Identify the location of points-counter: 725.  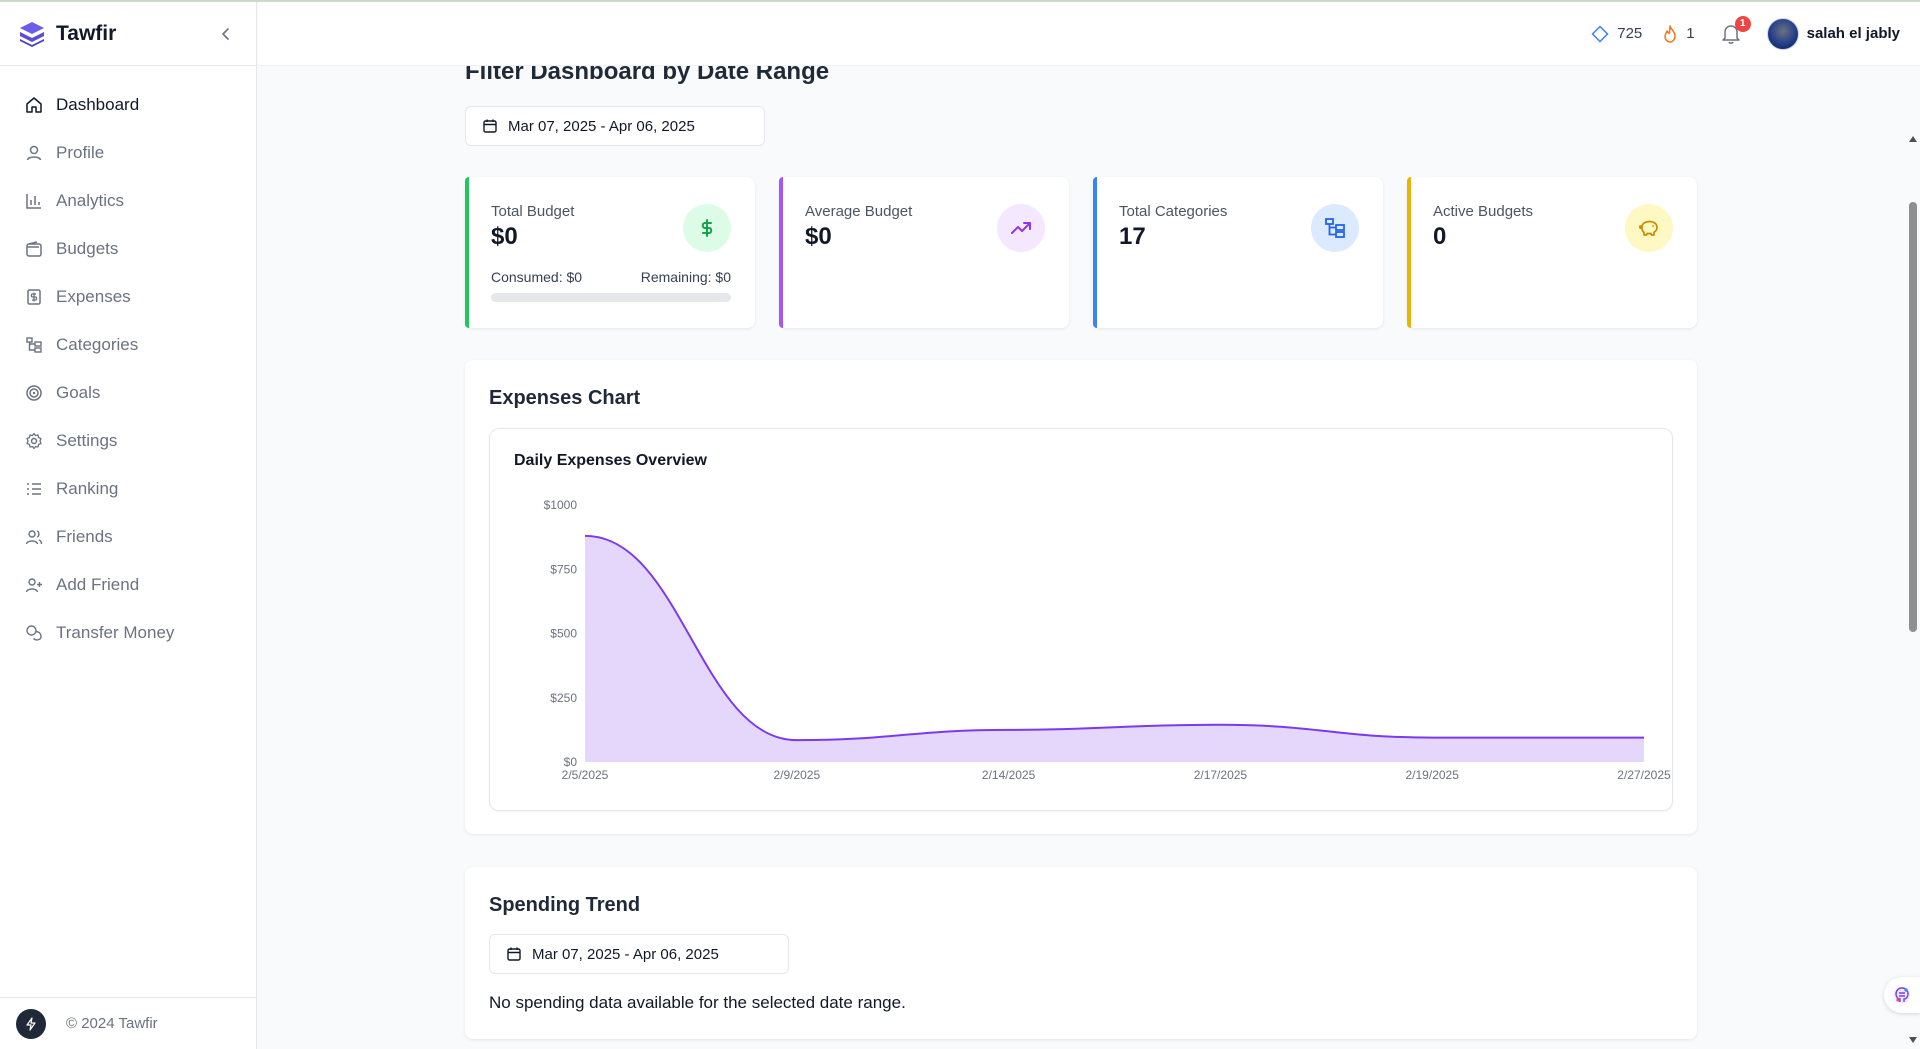
(1617, 33).